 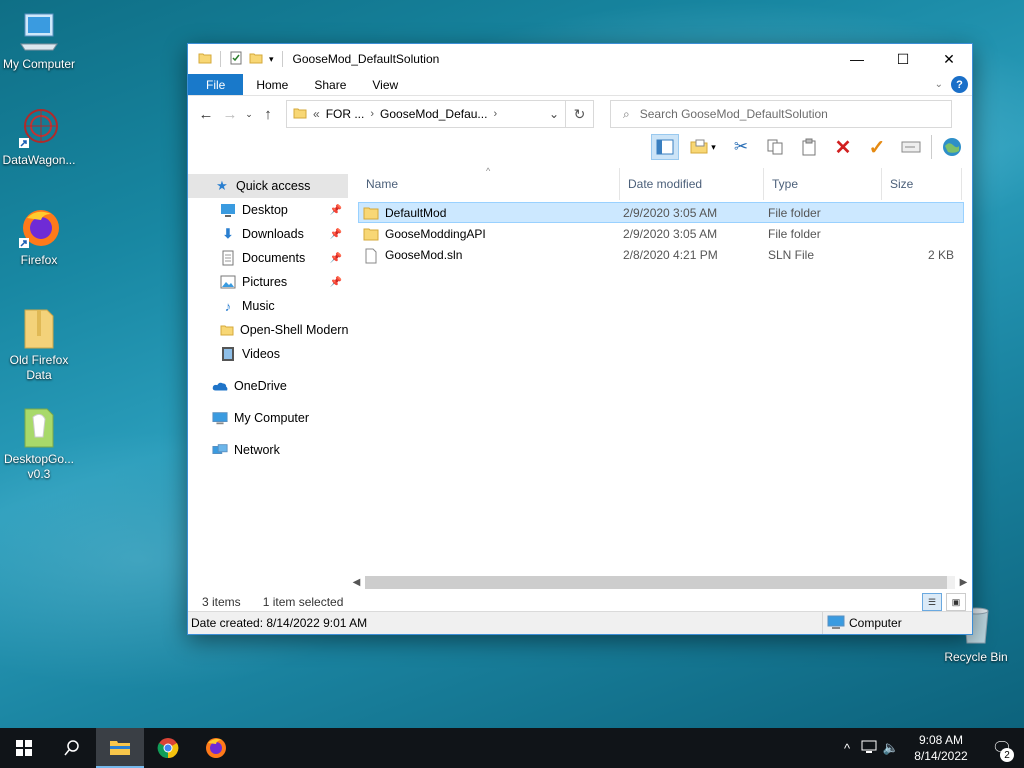 What do you see at coordinates (670, 212) in the screenshot?
I see `file-date: 2/9/2020 3:05 AM` at bounding box center [670, 212].